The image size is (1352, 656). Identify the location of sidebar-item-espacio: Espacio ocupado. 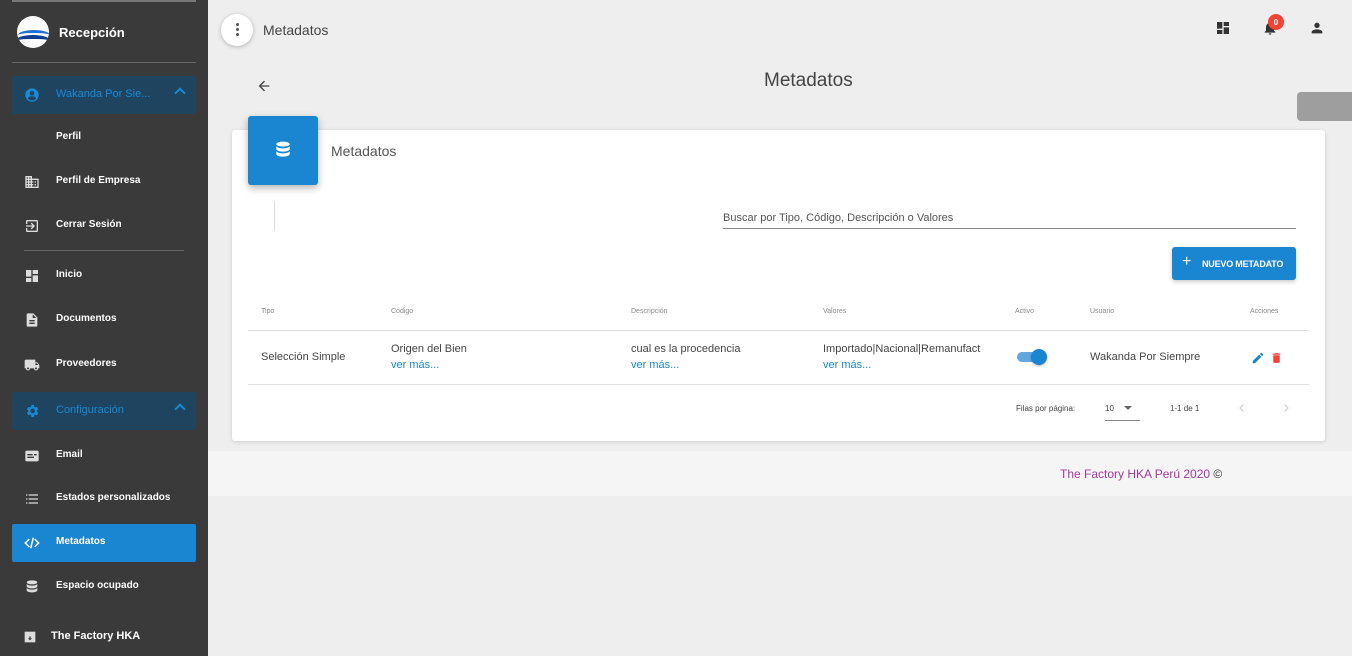
(104, 587).